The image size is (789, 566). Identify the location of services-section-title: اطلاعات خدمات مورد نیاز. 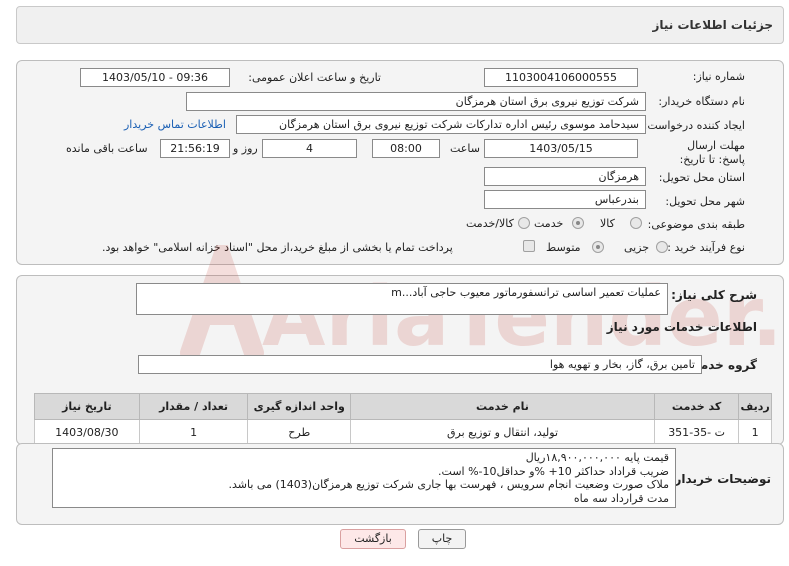
(681, 327).